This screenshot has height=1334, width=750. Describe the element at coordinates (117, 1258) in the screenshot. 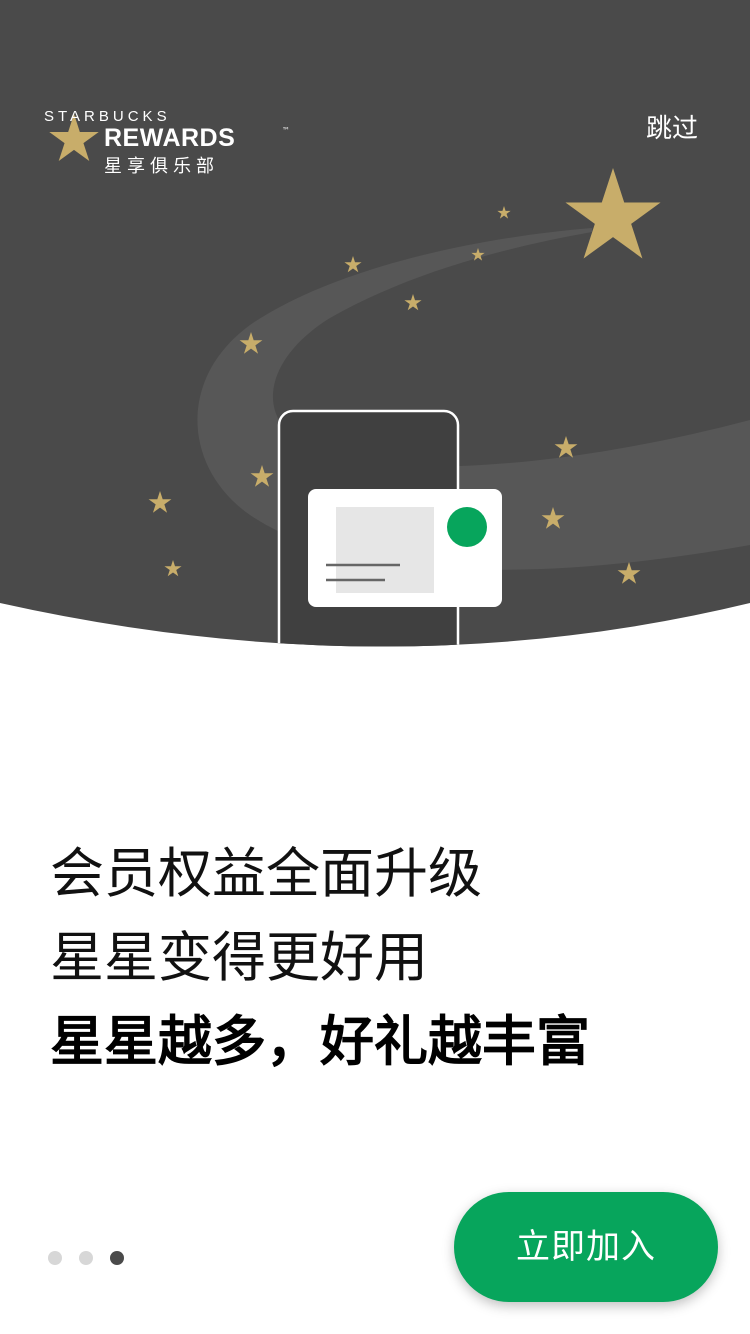

I see `page-dot-3-active` at that location.